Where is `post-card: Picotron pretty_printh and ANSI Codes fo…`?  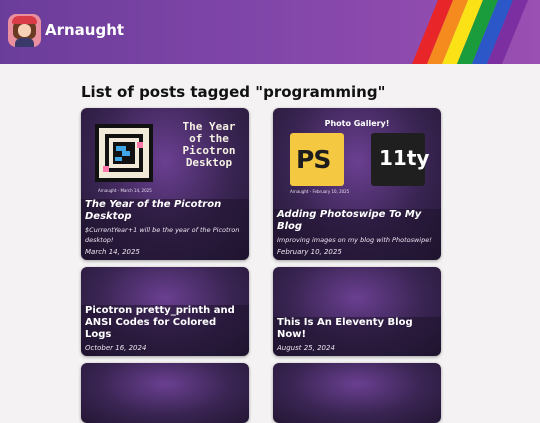
post-card: Picotron pretty_printh and ANSI Codes fo… is located at coordinates (165, 311).